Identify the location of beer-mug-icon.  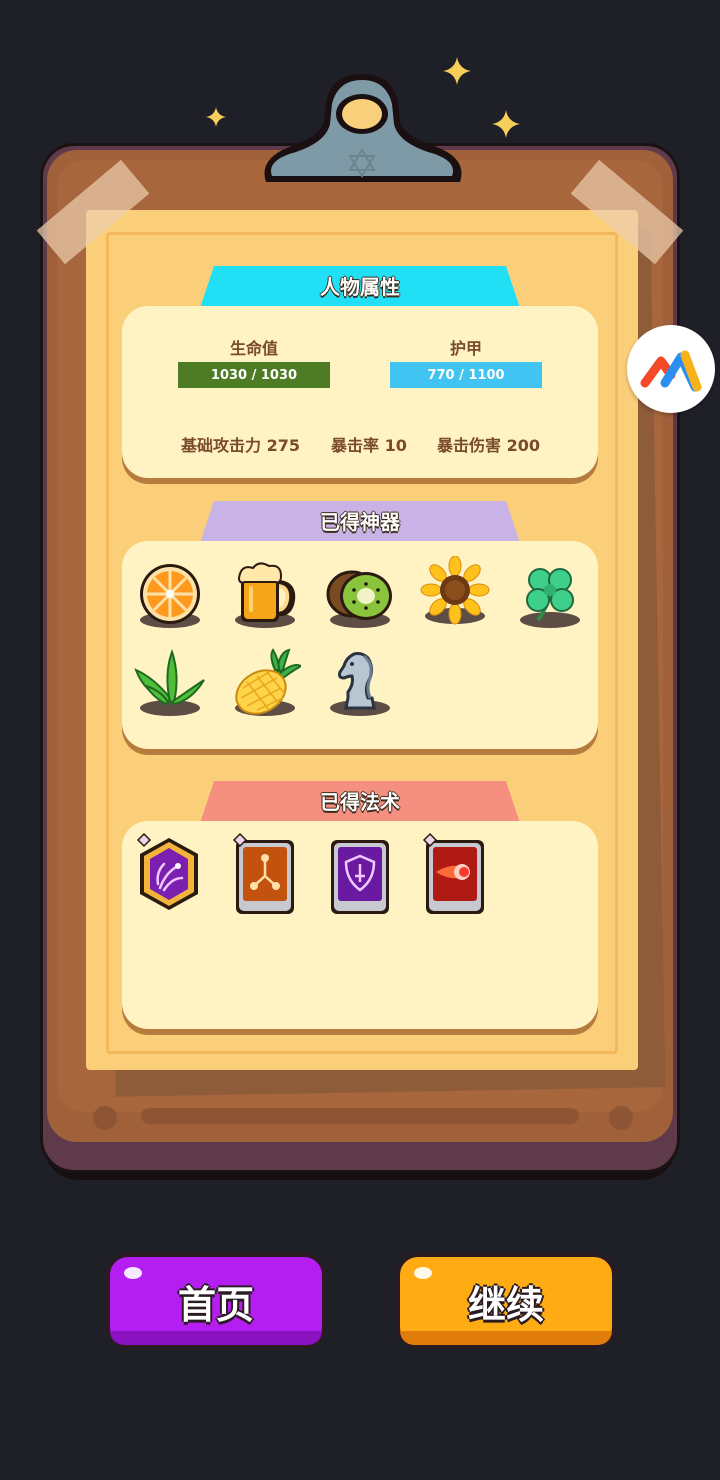
(265, 600).